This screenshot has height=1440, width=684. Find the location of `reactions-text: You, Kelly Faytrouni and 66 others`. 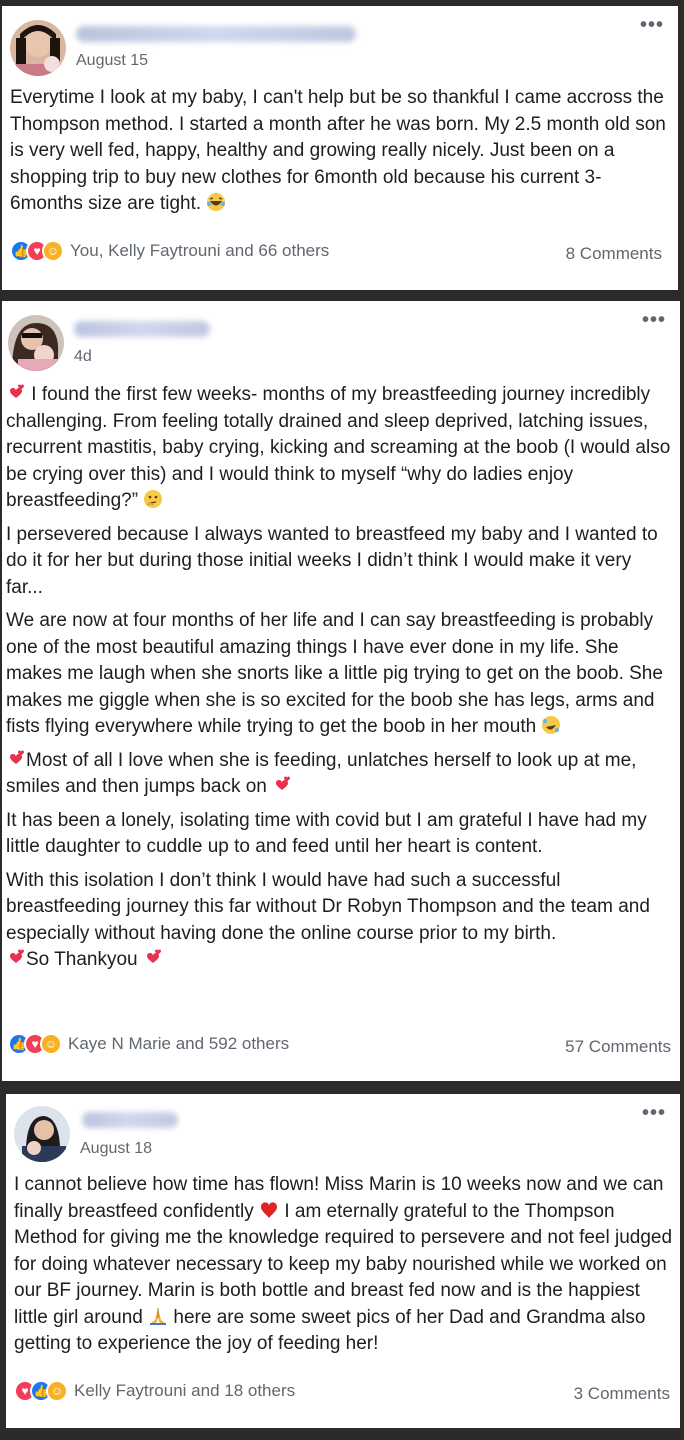

reactions-text: You, Kelly Faytrouni and 66 others is located at coordinates (199, 251).